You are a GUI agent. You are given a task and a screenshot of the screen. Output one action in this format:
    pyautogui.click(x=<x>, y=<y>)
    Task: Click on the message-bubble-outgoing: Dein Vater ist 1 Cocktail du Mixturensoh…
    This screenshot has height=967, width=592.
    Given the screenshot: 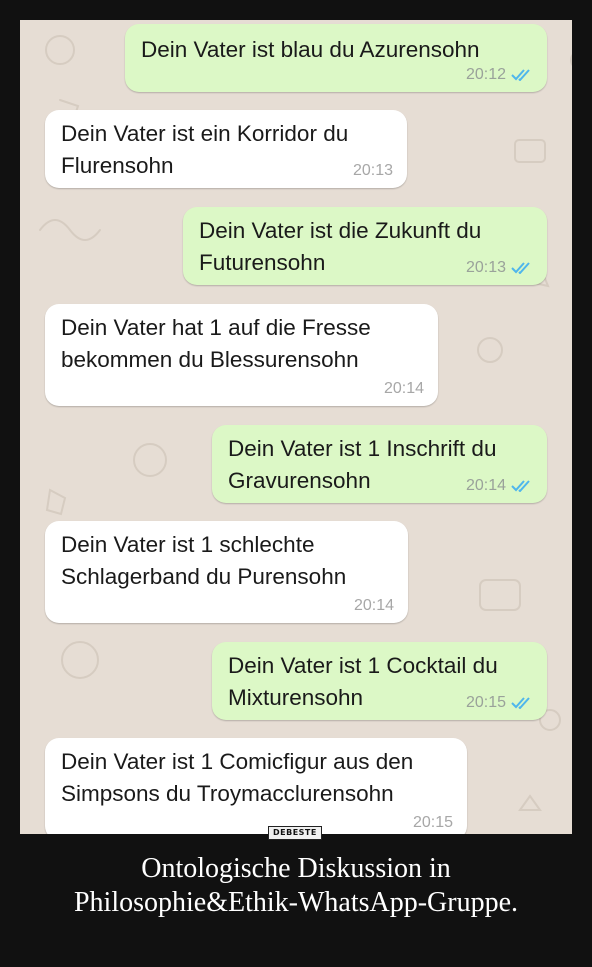 What is the action you would take?
    pyautogui.click(x=379, y=681)
    